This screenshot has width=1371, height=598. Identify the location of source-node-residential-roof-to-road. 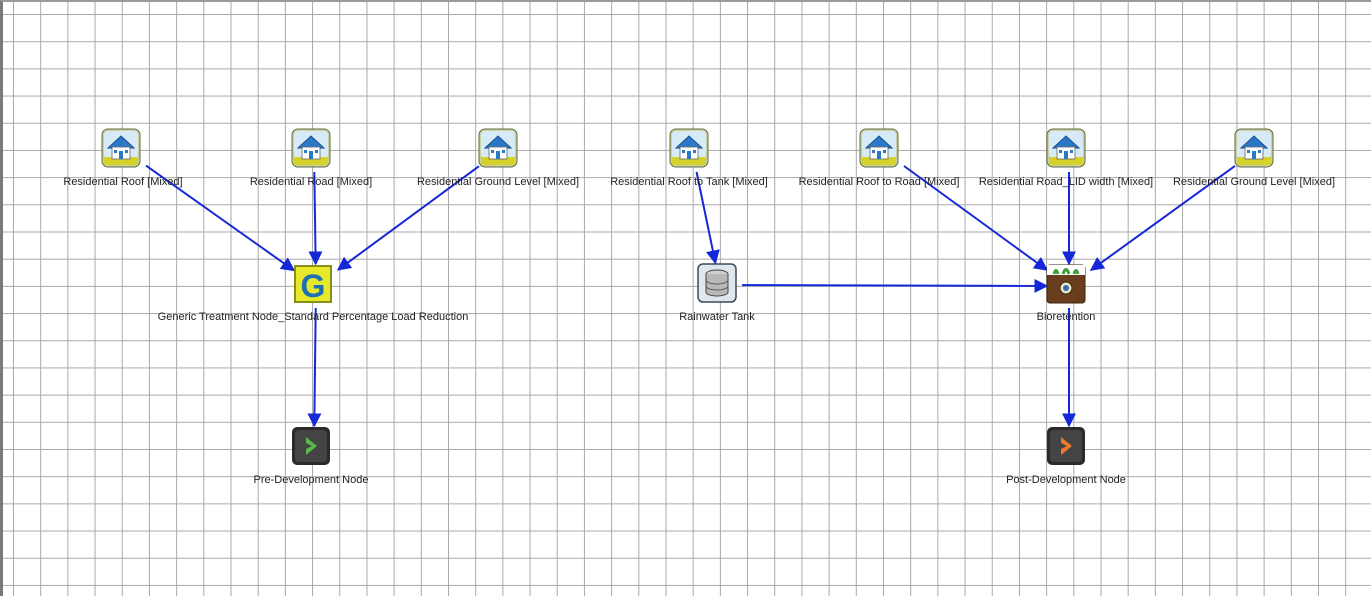
(879, 148).